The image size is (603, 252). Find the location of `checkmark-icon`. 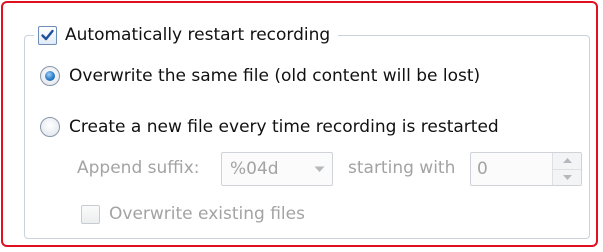

checkmark-icon is located at coordinates (47, 34).